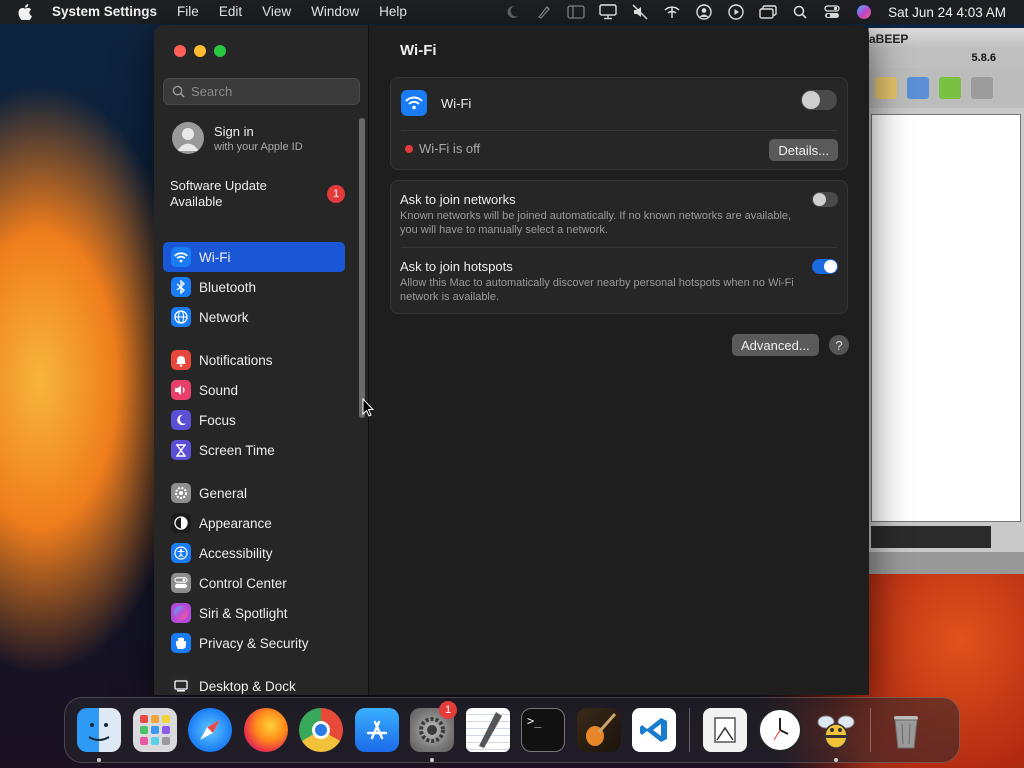  What do you see at coordinates (906, 730) in the screenshot?
I see `dock-trash` at bounding box center [906, 730].